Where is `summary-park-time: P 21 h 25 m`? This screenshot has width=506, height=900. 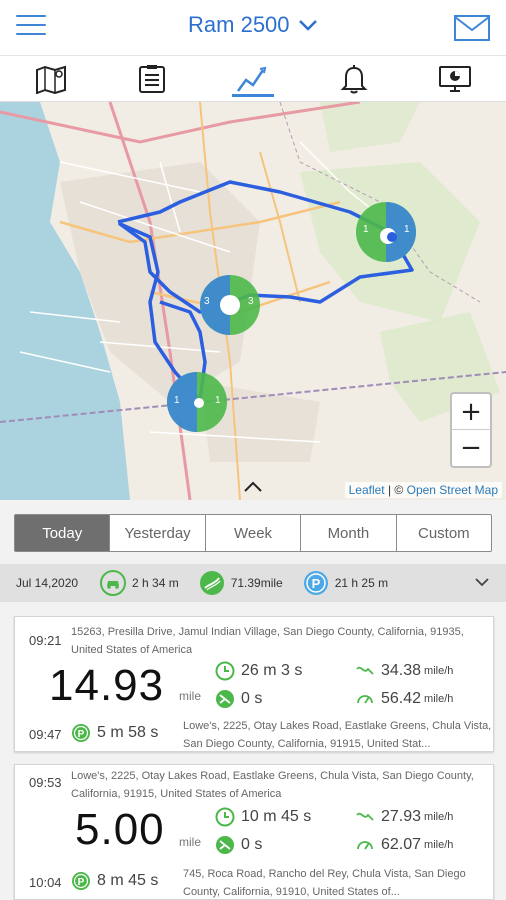
summary-park-time: P 21 h 25 m is located at coordinates (345, 583).